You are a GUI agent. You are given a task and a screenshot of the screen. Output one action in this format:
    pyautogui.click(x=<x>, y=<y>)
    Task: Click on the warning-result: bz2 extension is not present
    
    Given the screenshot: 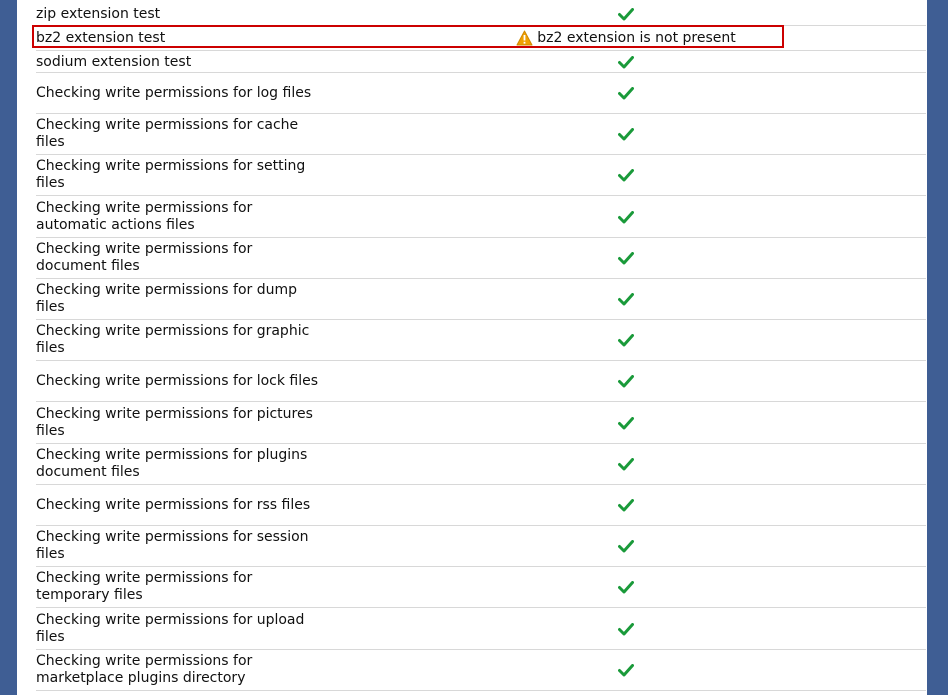 What is the action you would take?
    pyautogui.click(x=626, y=38)
    